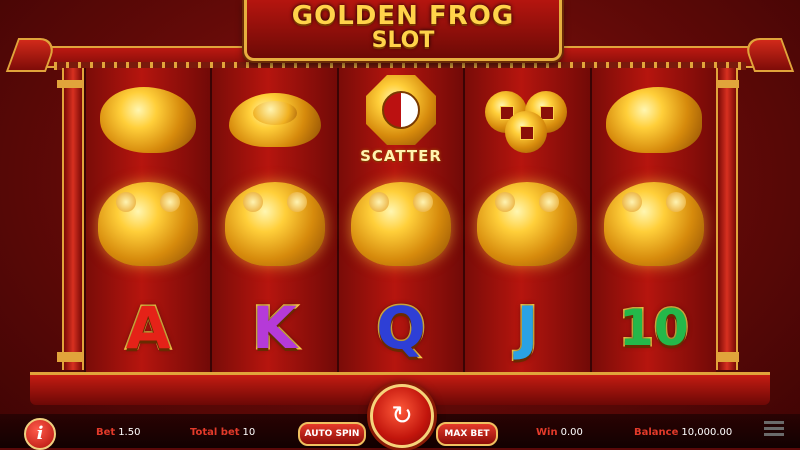 The height and width of the screenshot is (450, 800). Describe the element at coordinates (129, 432) in the screenshot. I see `bet-value: 1.50` at that location.